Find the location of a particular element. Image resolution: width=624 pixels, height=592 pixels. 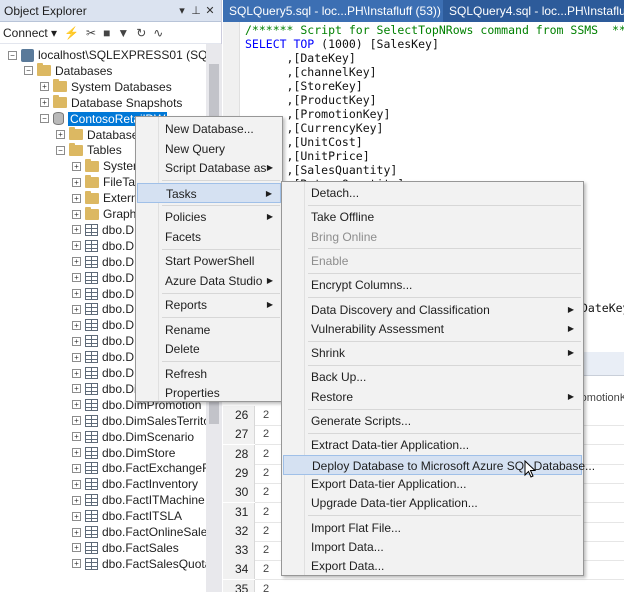

row-number: 32 is located at coordinates (239, 531).